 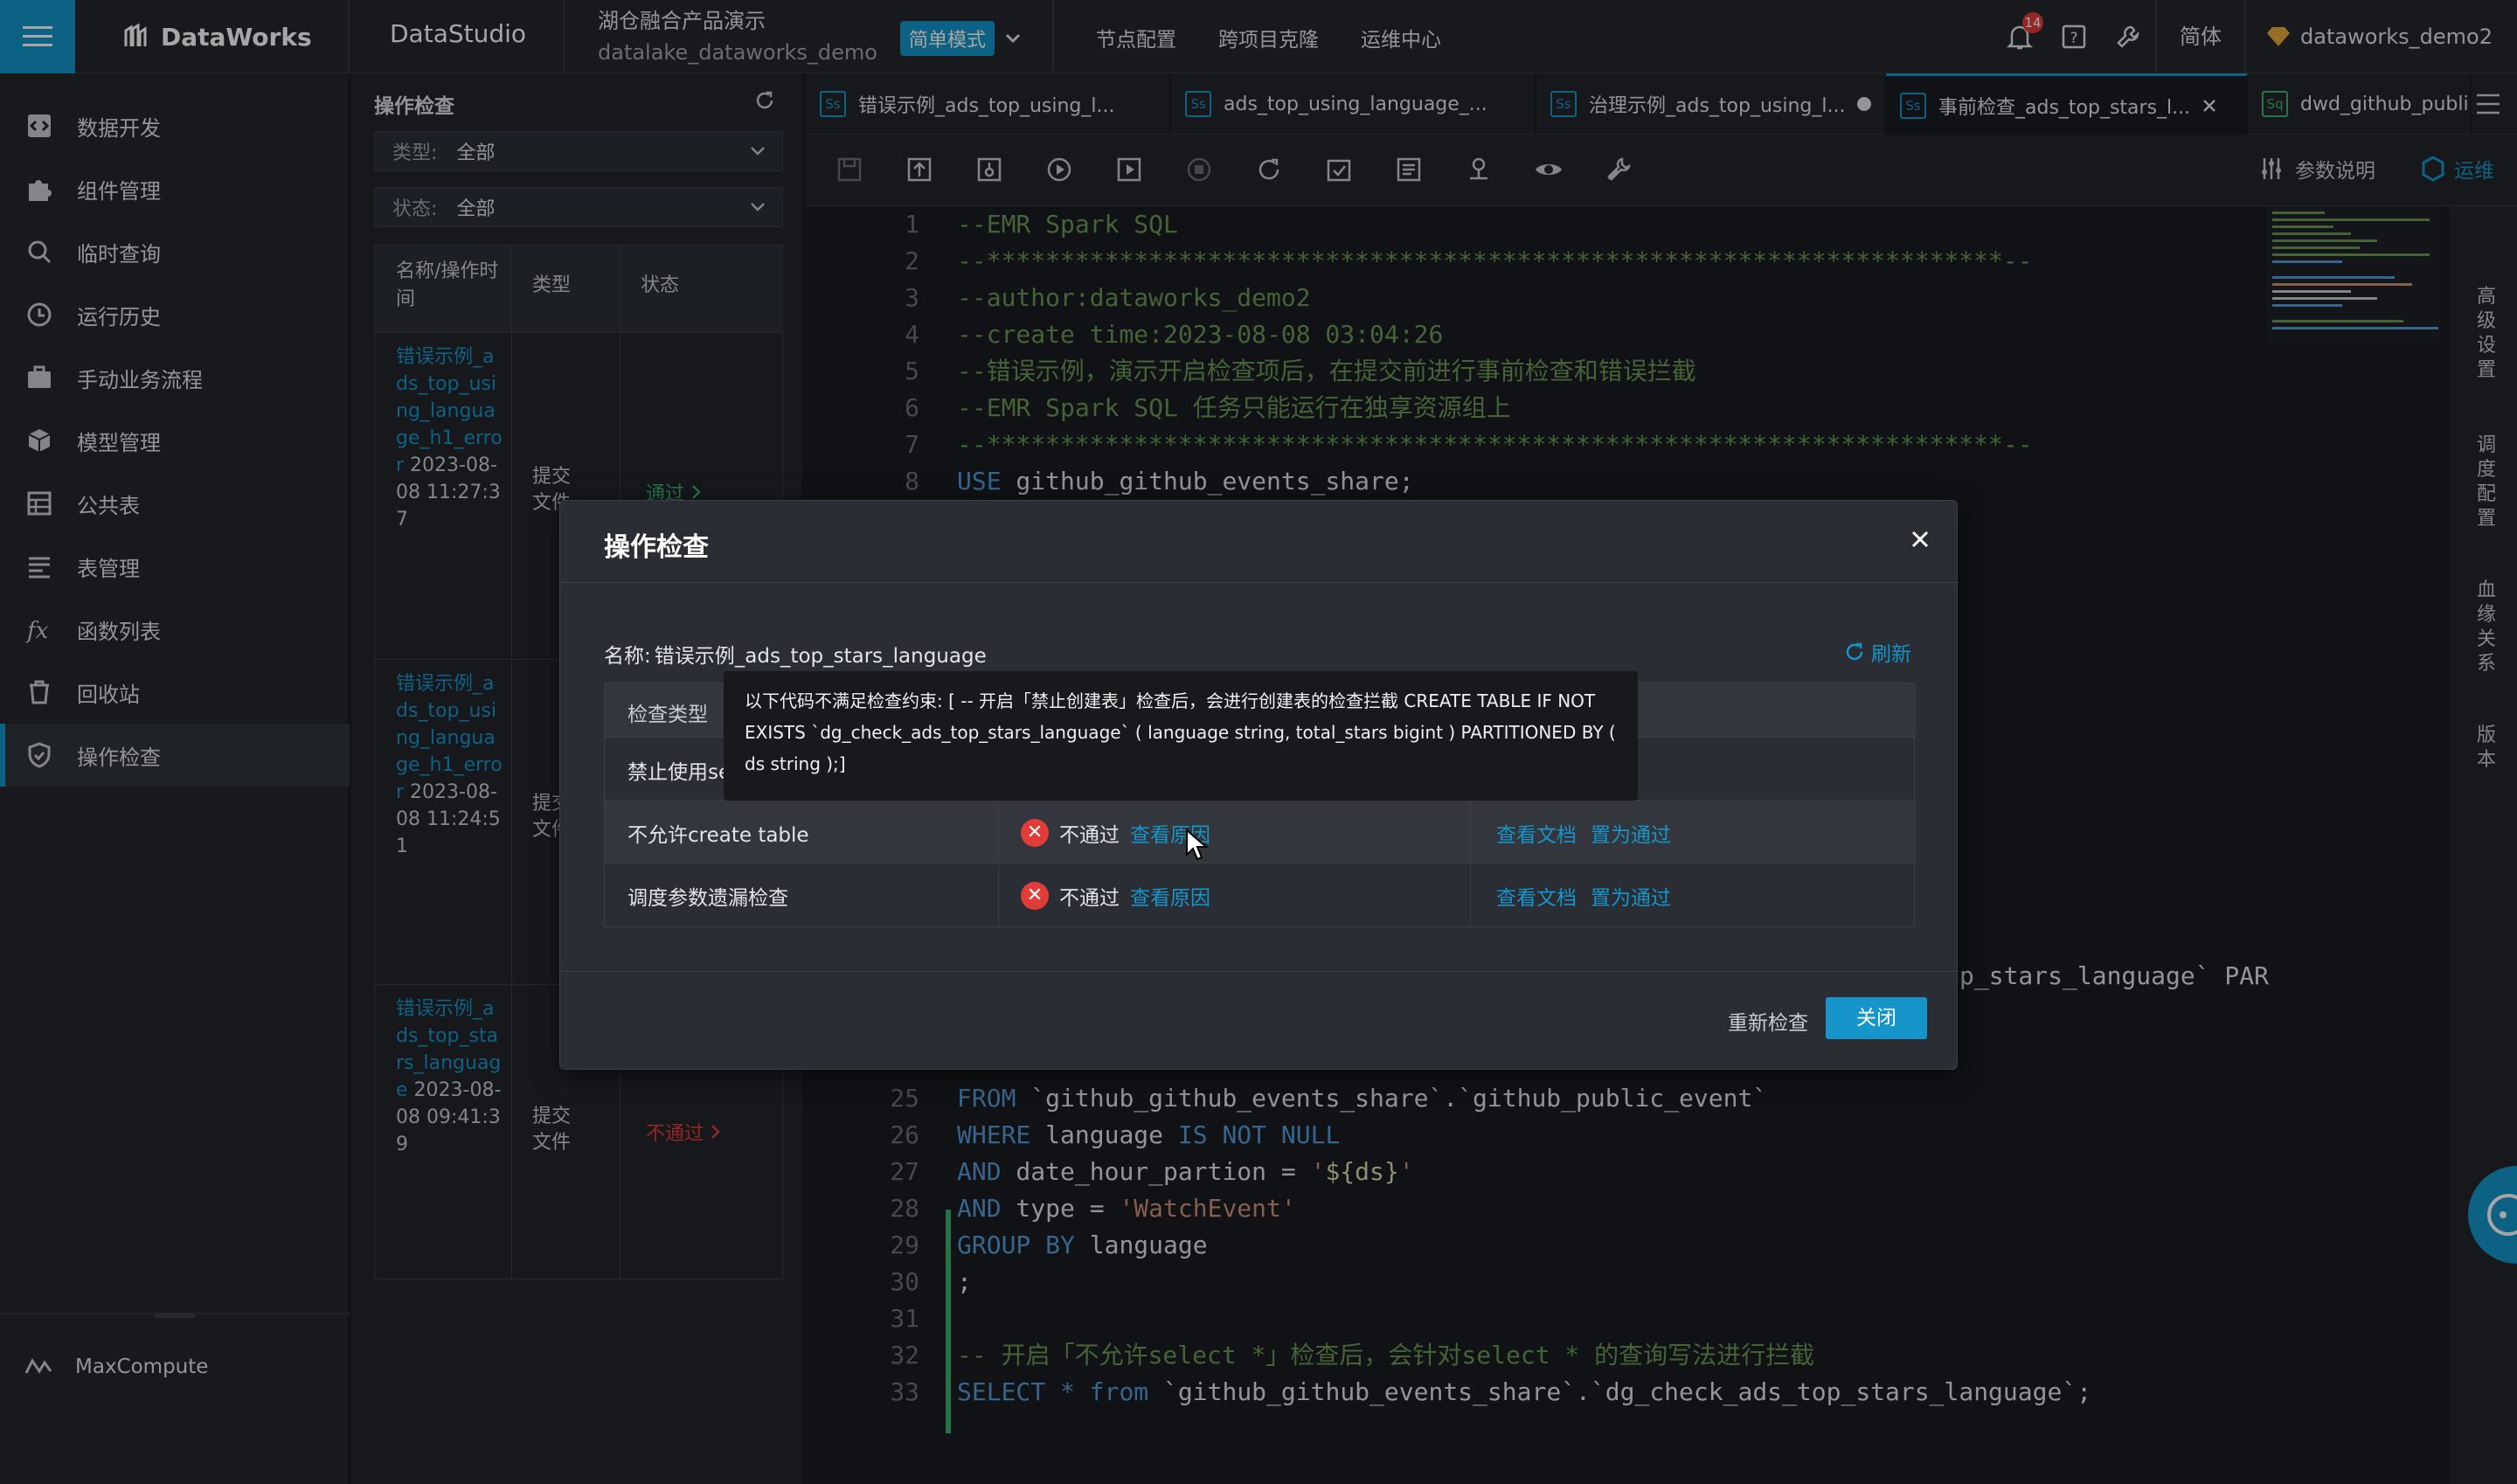 What do you see at coordinates (708, 898) in the screenshot?
I see `check-type-cell: 调度参数遗漏检查` at bounding box center [708, 898].